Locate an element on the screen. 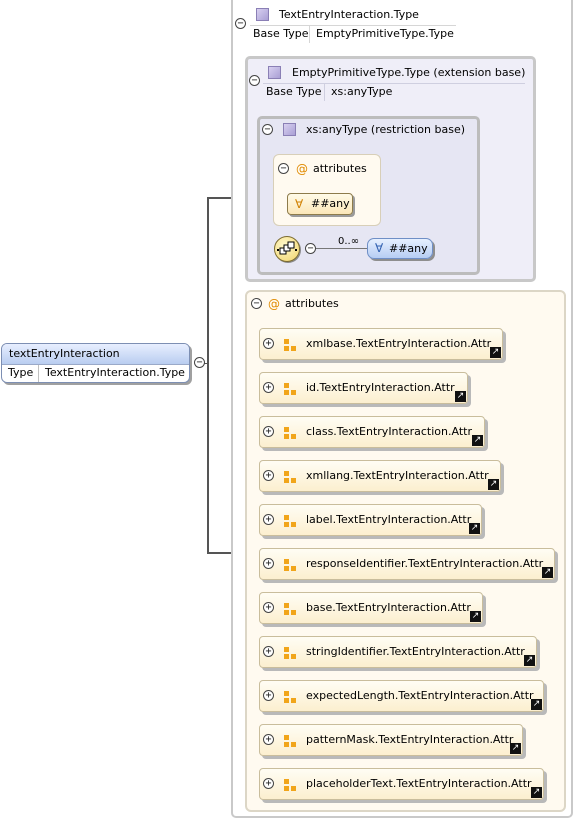  attribute-ref-base: + base.TextEntryInteraction.Attr ↗ is located at coordinates (371, 608).